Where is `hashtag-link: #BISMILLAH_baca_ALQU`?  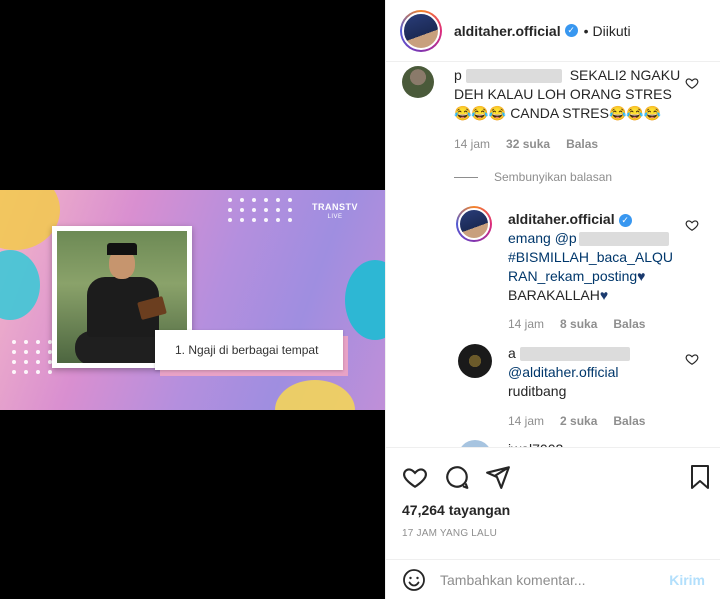 hashtag-link: #BISMILLAH_baca_ALQU is located at coordinates (590, 257).